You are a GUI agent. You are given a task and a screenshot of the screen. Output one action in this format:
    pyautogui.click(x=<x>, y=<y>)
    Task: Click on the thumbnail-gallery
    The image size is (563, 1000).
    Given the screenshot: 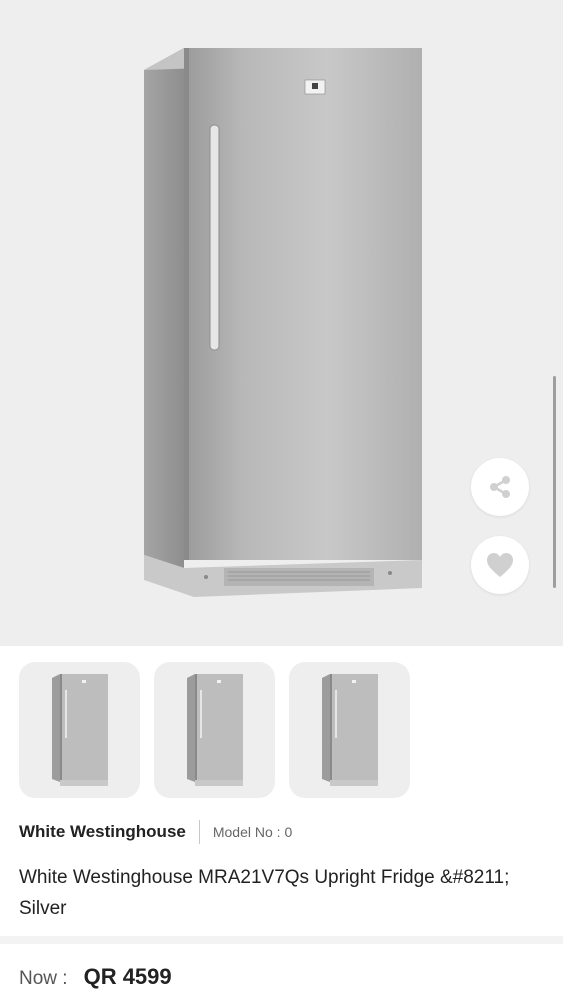 What is the action you would take?
    pyautogui.click(x=214, y=730)
    